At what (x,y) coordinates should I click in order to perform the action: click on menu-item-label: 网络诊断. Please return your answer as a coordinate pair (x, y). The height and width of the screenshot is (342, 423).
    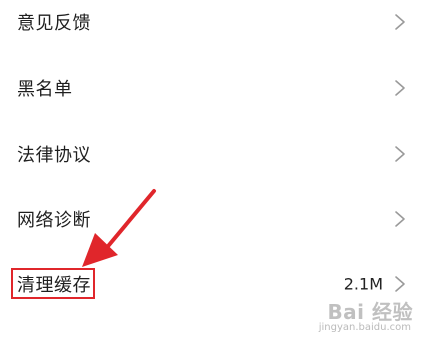
    Looking at the image, I should click on (54, 220).